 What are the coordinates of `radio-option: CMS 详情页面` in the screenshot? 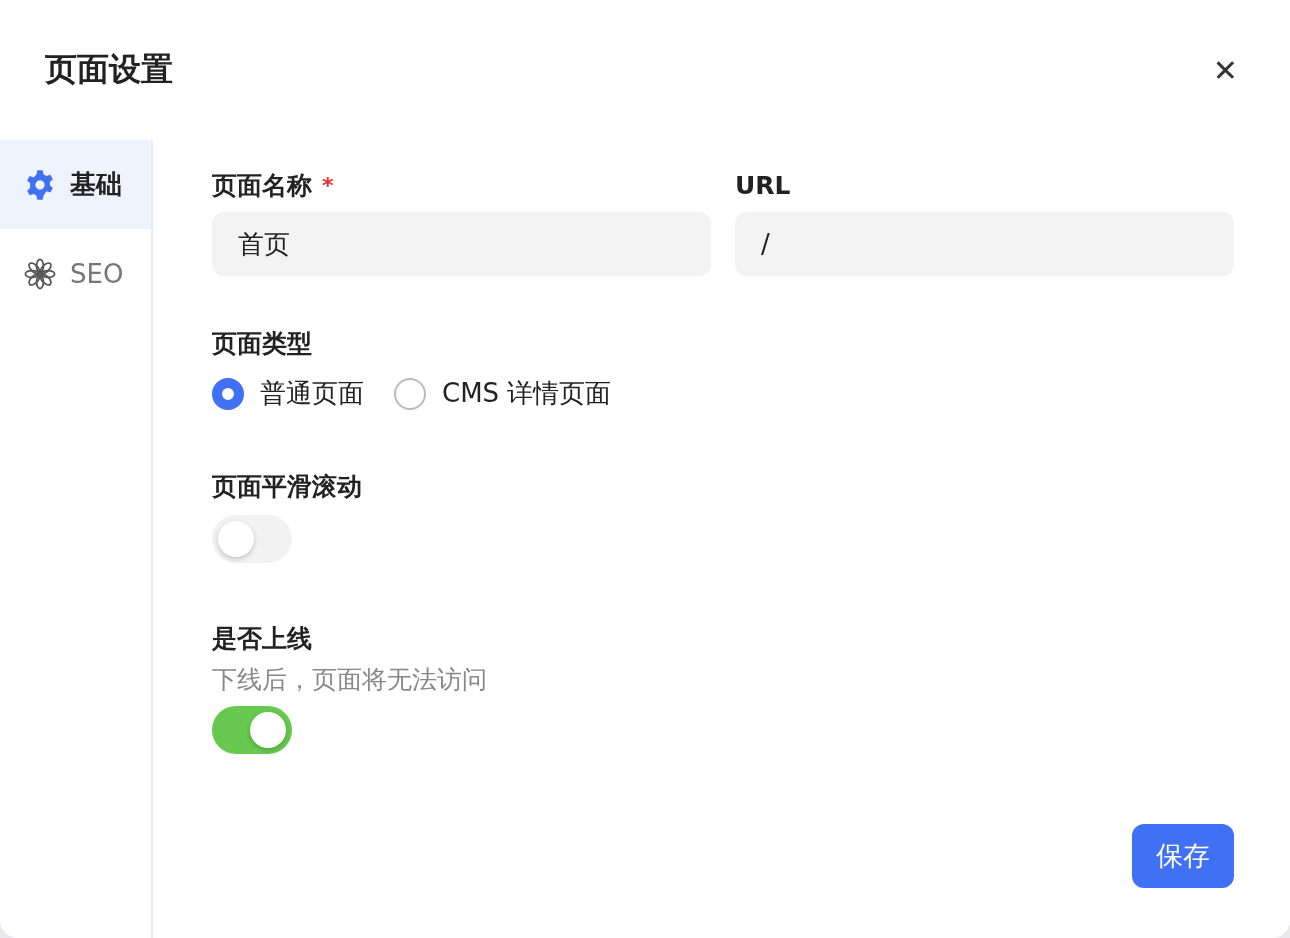 It's located at (503, 393).